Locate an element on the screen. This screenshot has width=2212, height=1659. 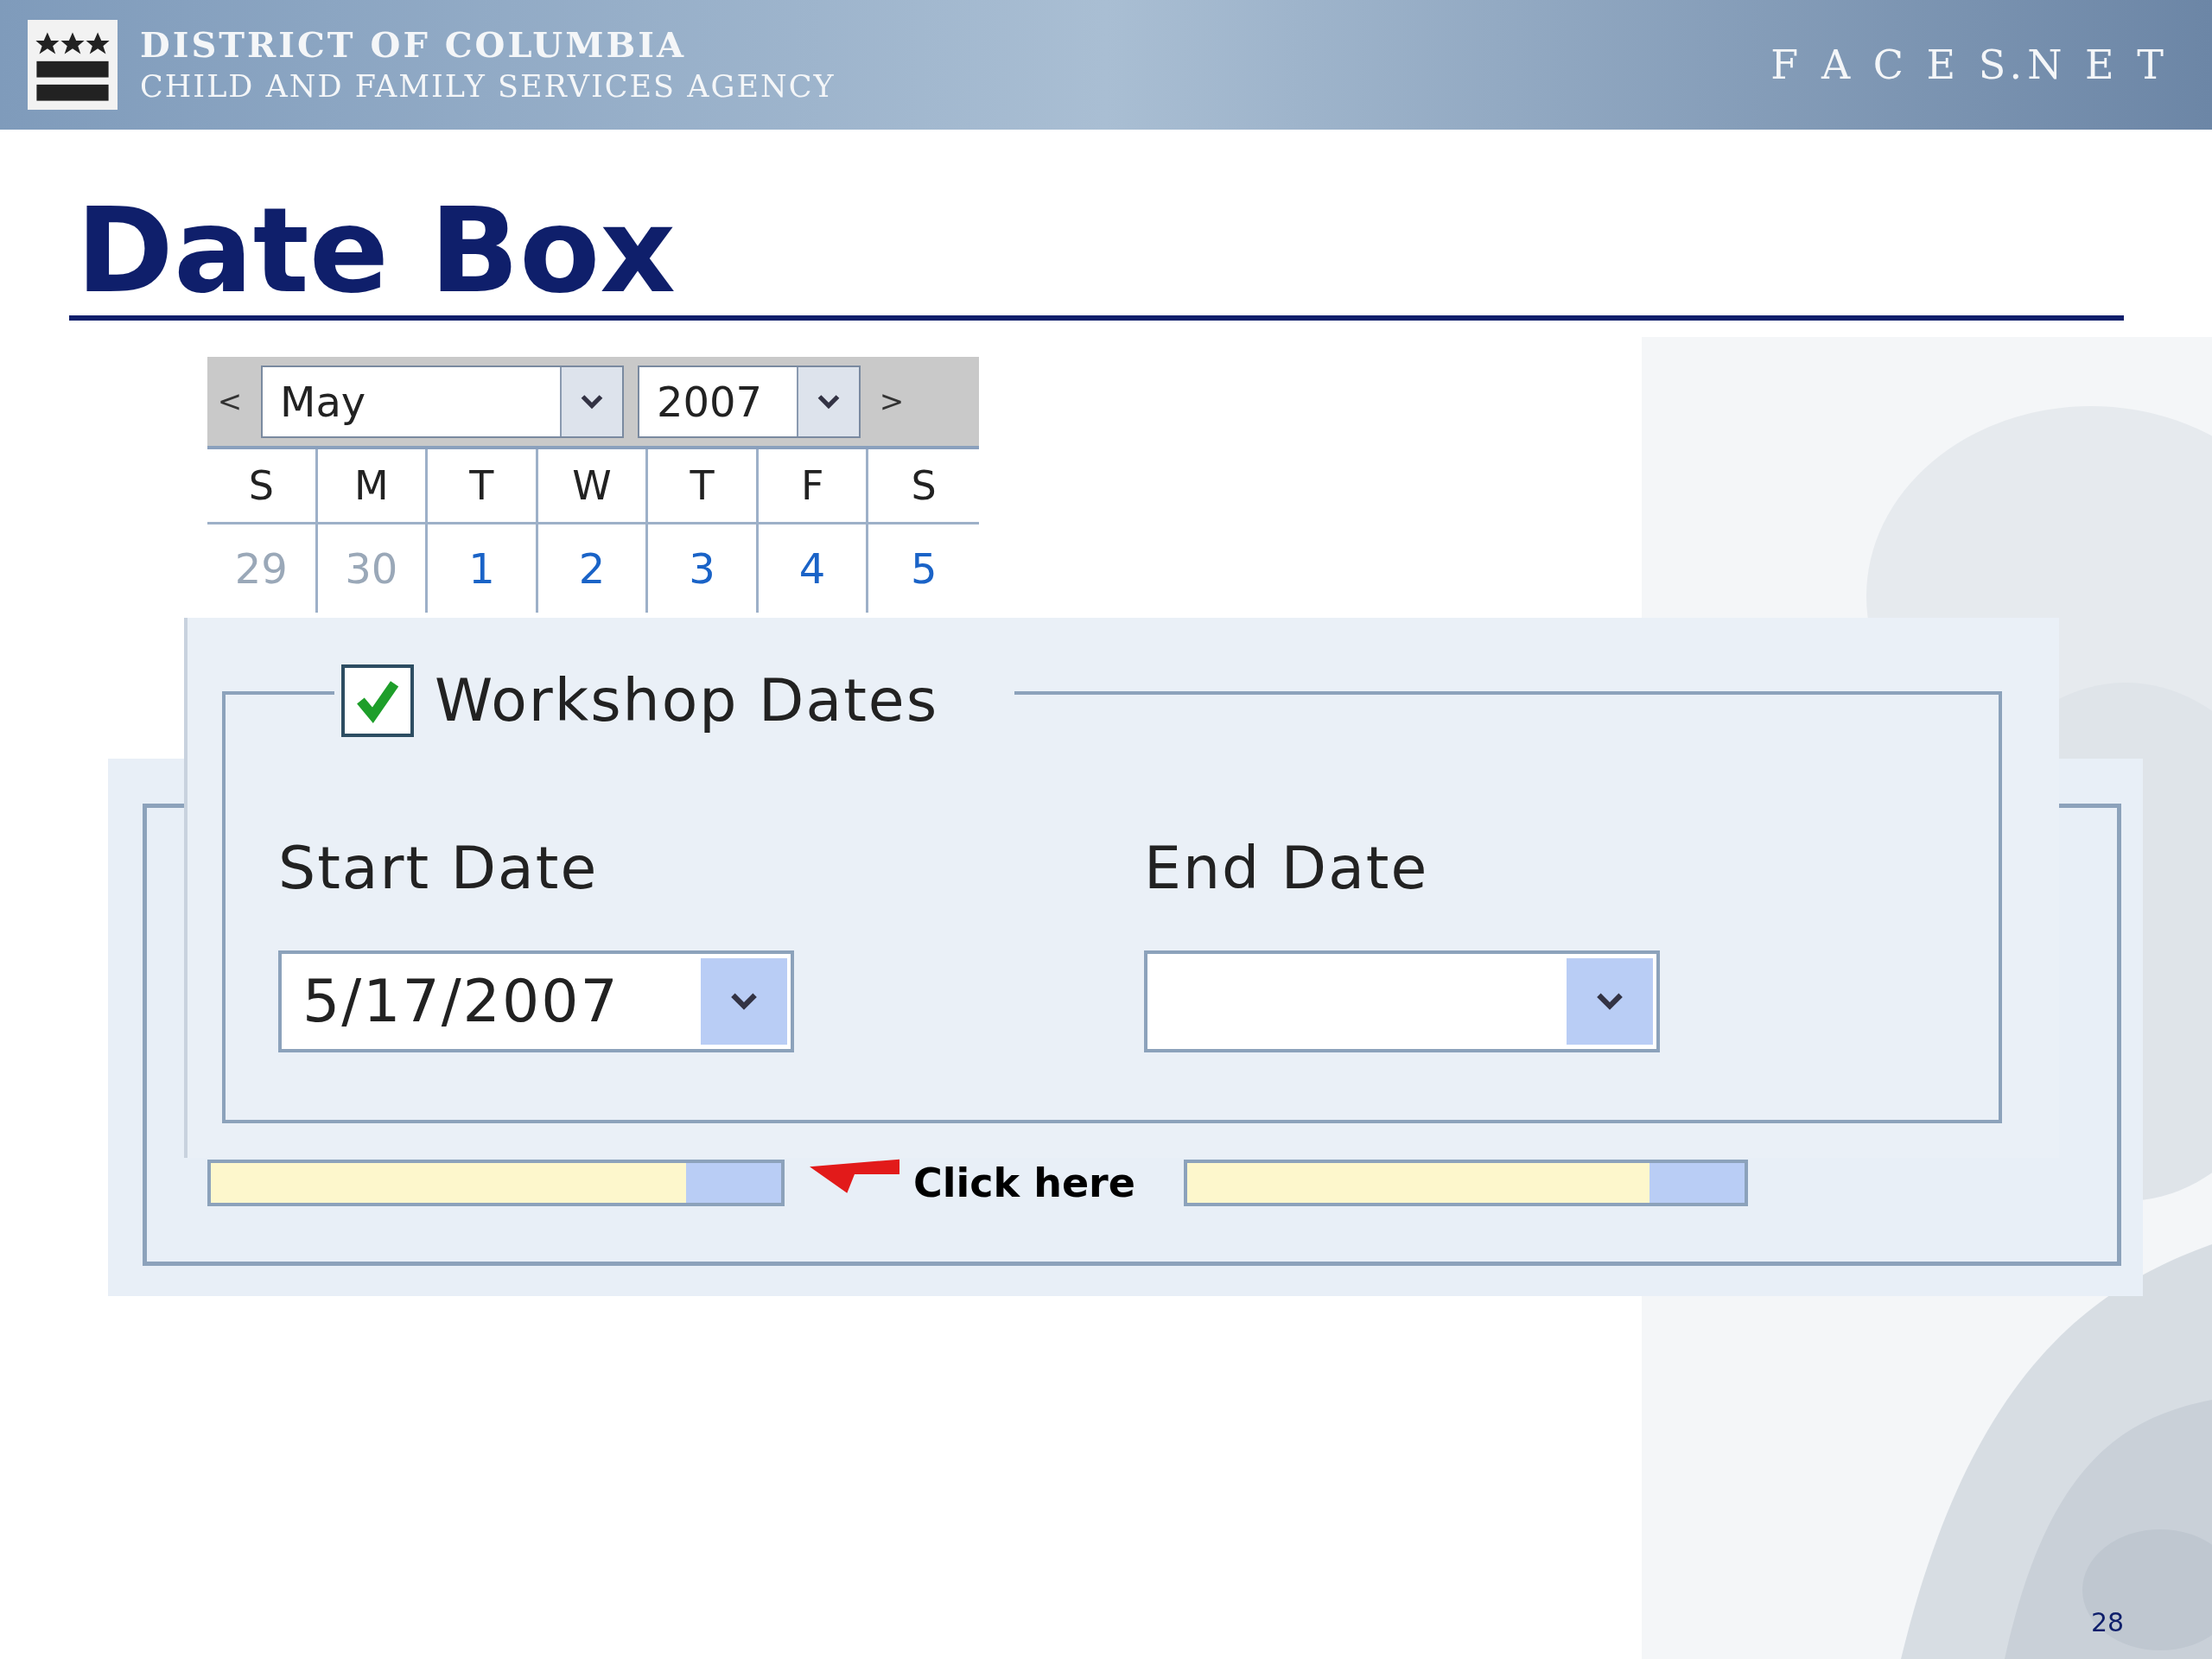
field-label: End Date is located at coordinates (1287, 868).